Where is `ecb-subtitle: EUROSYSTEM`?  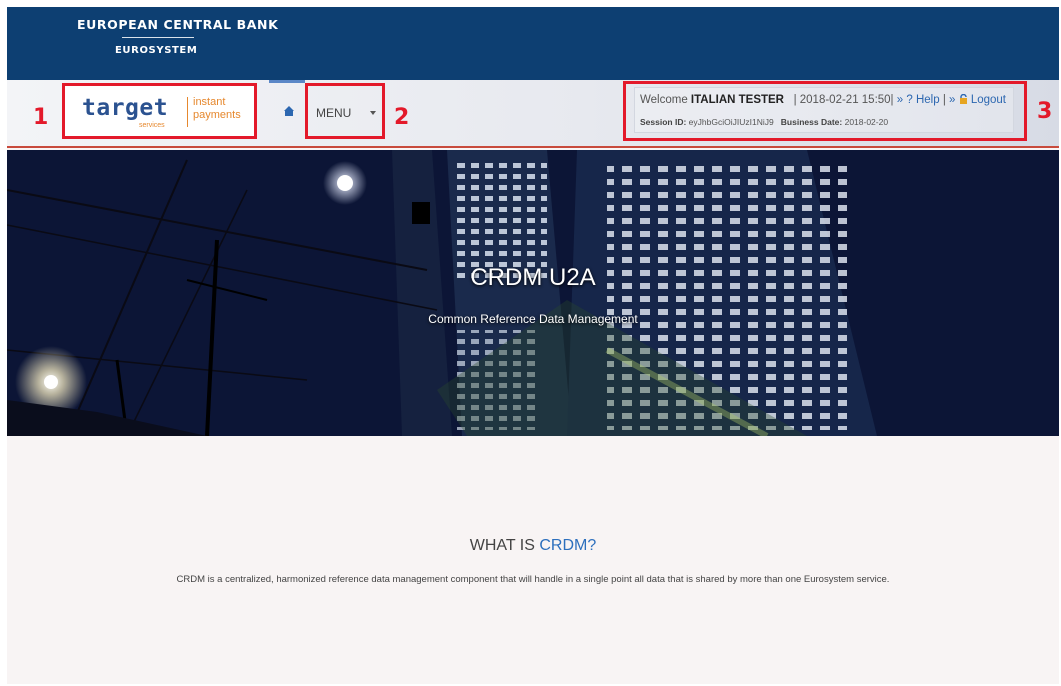 ecb-subtitle: EUROSYSTEM is located at coordinates (156, 50).